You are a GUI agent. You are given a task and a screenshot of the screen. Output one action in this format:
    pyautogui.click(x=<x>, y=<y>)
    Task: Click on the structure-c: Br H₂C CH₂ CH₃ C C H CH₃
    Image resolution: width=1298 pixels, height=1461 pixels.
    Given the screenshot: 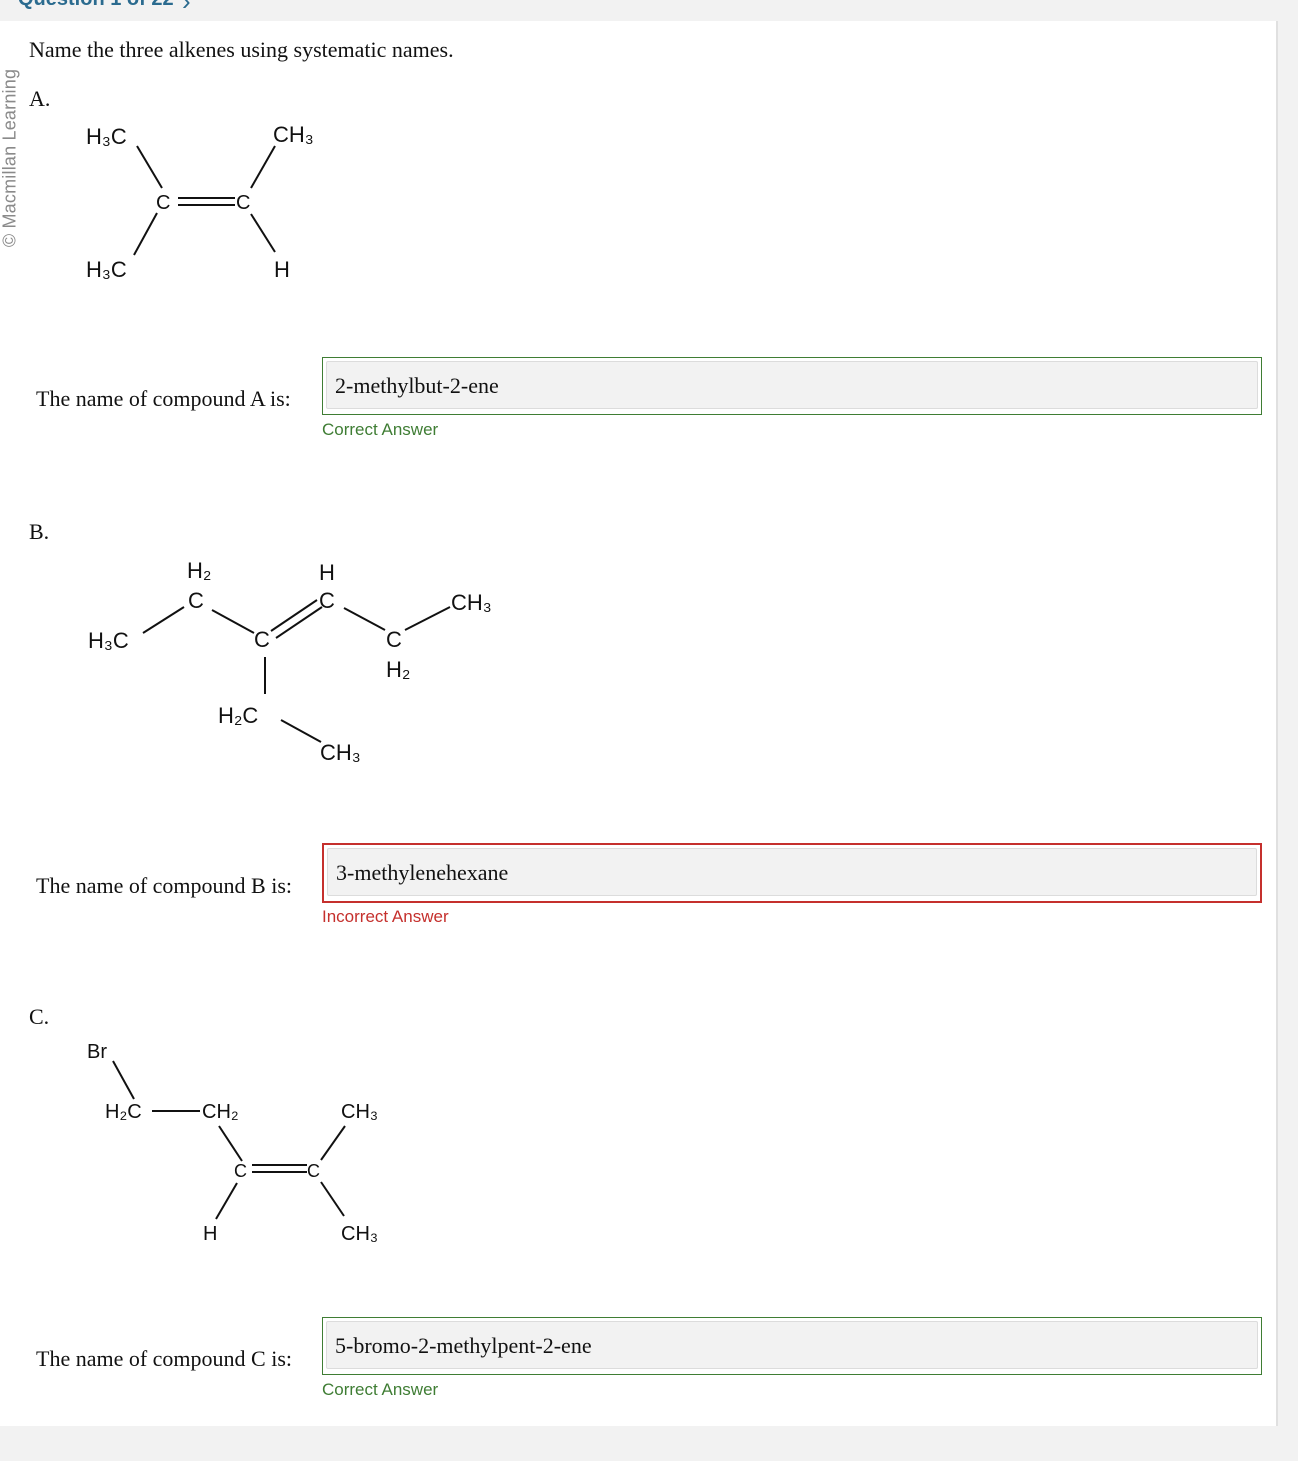 What is the action you would take?
    pyautogui.click(x=232, y=1143)
    